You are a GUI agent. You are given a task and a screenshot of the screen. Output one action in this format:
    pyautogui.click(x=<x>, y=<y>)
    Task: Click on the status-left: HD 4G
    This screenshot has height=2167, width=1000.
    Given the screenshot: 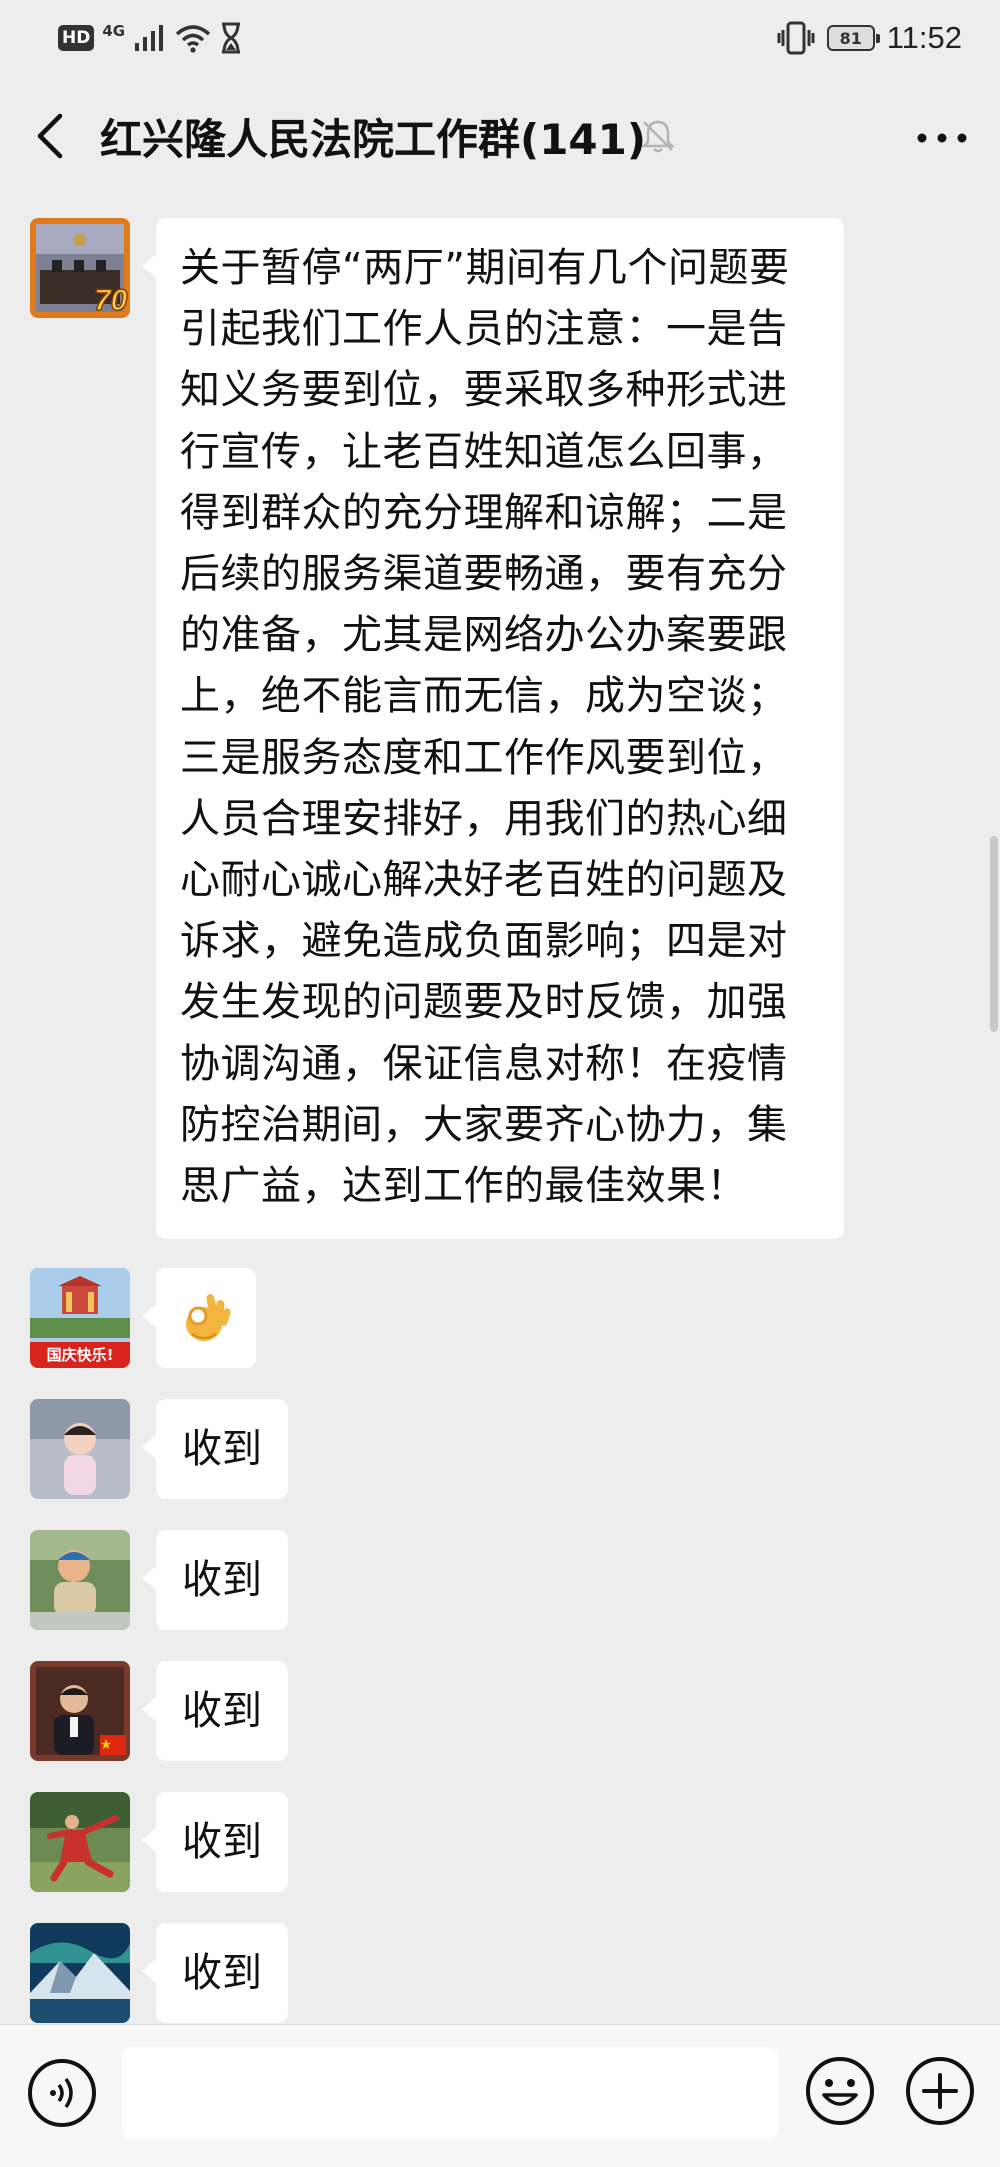 What is the action you would take?
    pyautogui.click(x=150, y=38)
    